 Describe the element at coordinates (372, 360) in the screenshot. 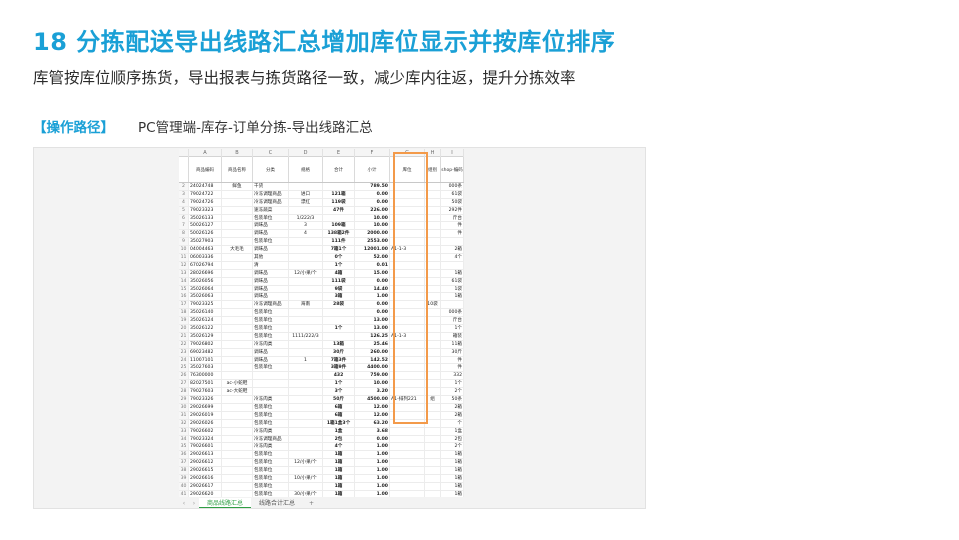

I see `table-cell: 142.52` at that location.